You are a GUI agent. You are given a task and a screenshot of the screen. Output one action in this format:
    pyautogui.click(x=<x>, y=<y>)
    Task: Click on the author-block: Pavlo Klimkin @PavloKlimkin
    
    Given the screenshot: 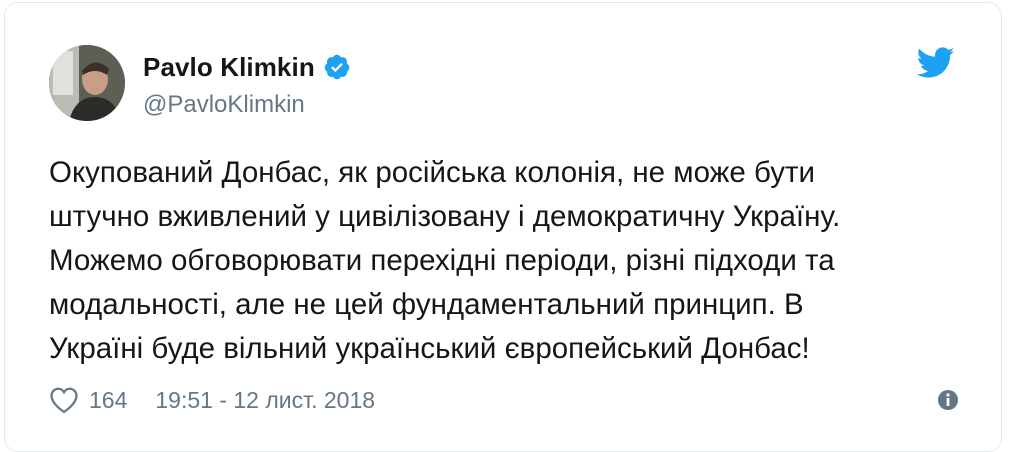 What is the action you would take?
    pyautogui.click(x=247, y=83)
    